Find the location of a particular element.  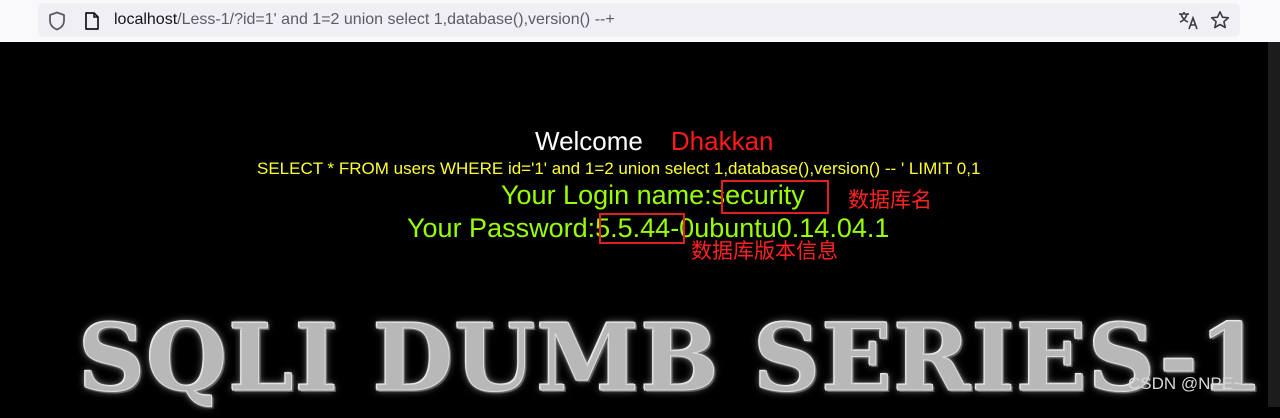

page-icon is located at coordinates (92, 21).